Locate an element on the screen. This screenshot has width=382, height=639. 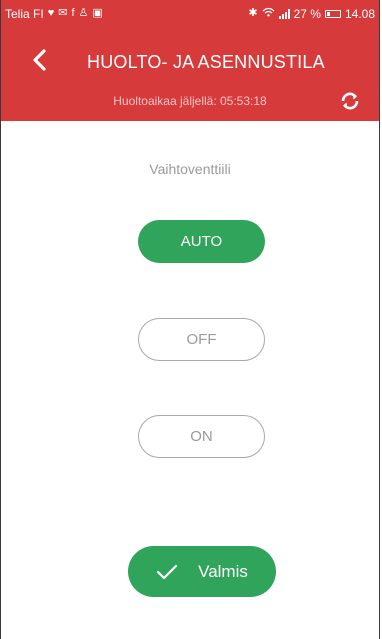
done-button: Valmis is located at coordinates (202, 571).